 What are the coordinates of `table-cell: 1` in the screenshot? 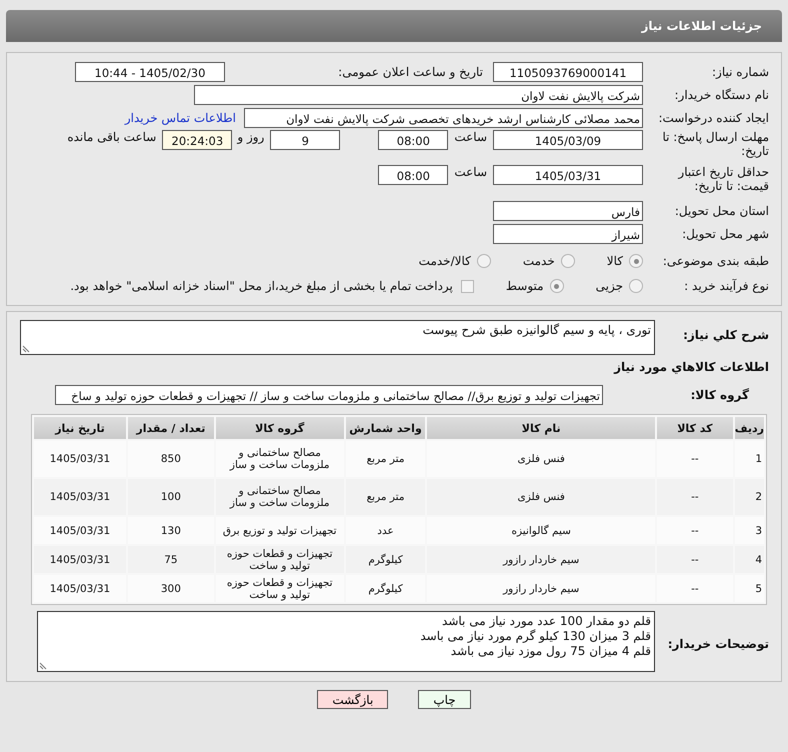 It's located at (749, 459).